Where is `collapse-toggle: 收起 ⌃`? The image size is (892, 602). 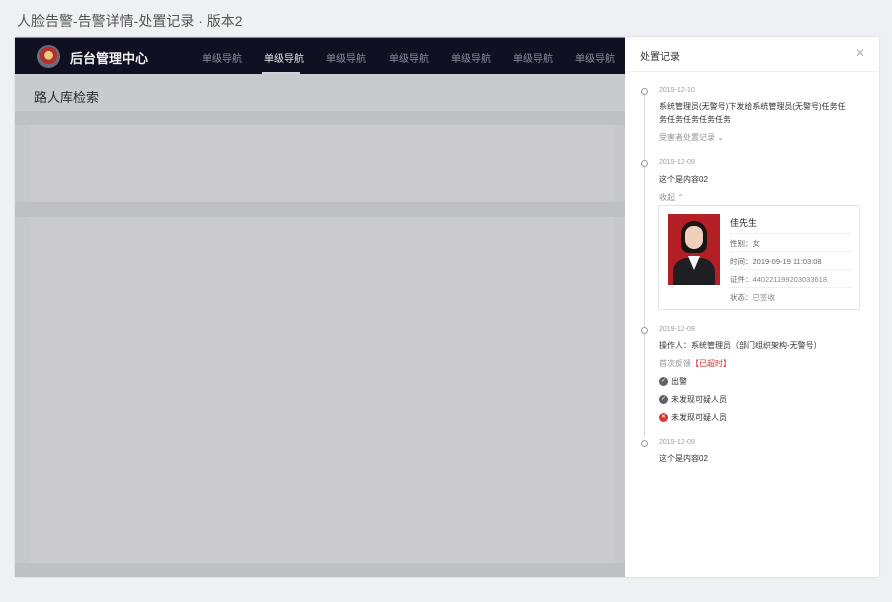 collapse-toggle: 收起 ⌃ is located at coordinates (671, 197).